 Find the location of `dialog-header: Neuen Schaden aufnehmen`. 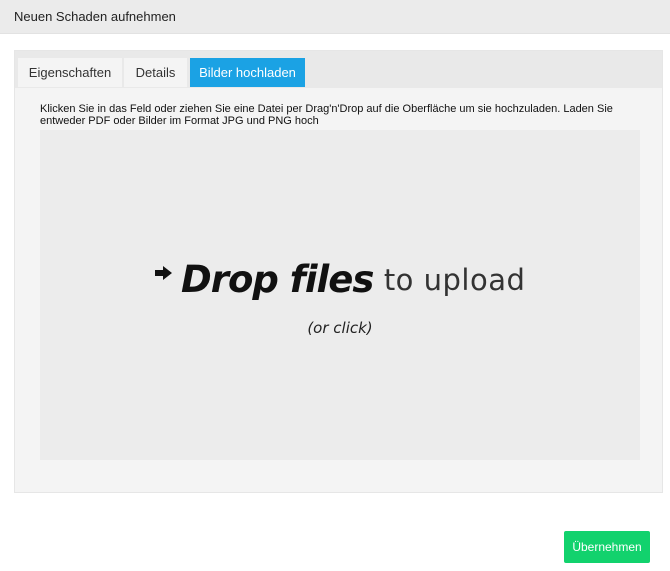

dialog-header: Neuen Schaden aufnehmen is located at coordinates (335, 17).